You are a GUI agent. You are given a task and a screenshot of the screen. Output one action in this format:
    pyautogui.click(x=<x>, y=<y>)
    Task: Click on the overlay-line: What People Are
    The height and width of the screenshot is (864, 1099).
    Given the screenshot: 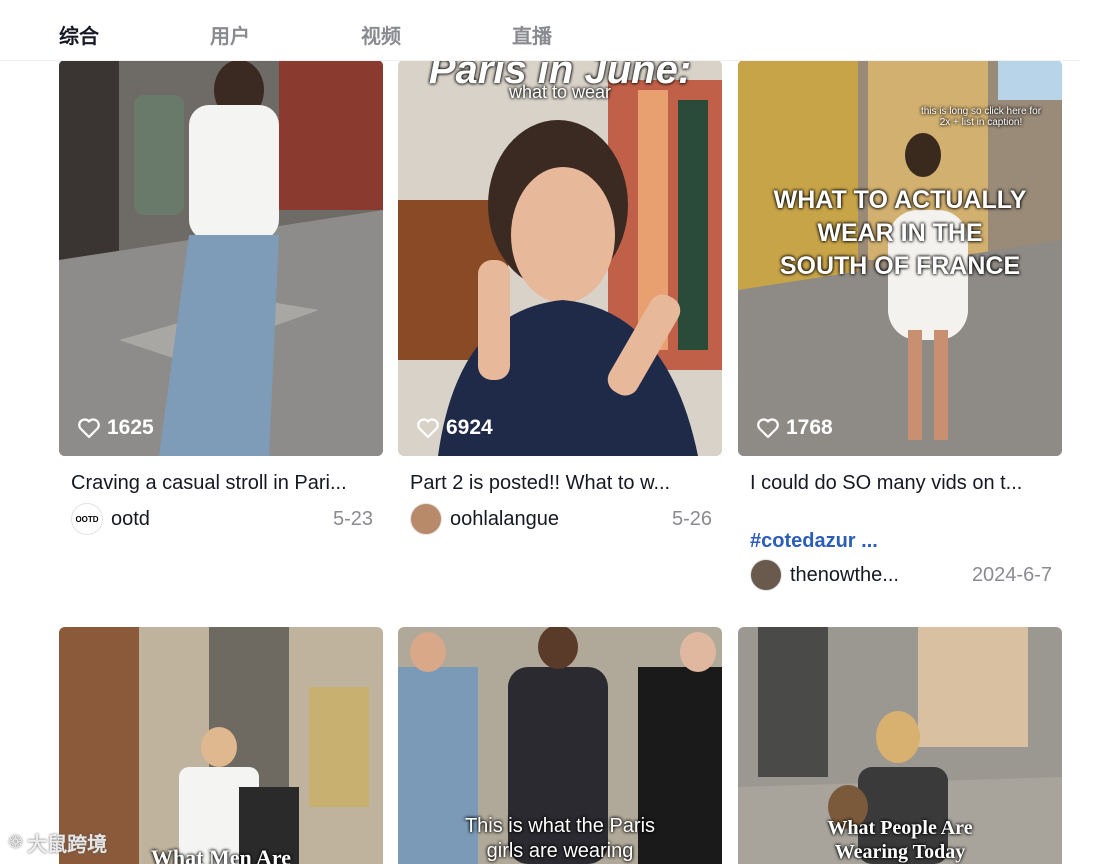 What is the action you would take?
    pyautogui.click(x=900, y=828)
    